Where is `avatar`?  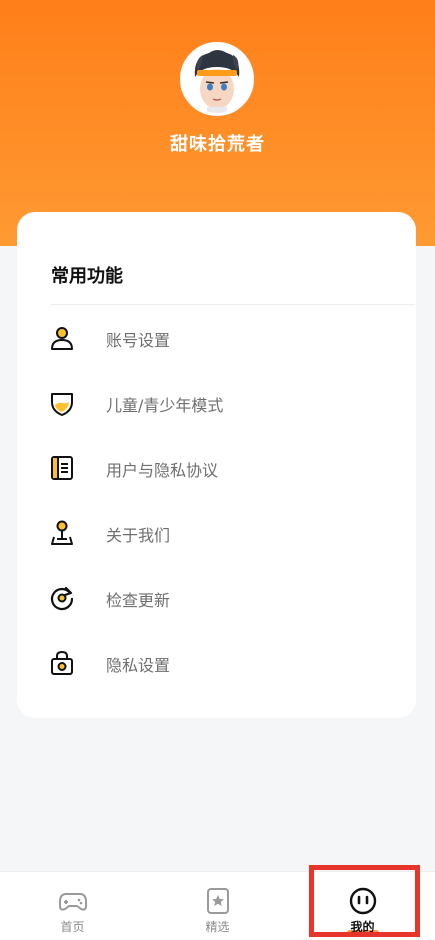
avatar is located at coordinates (217, 79).